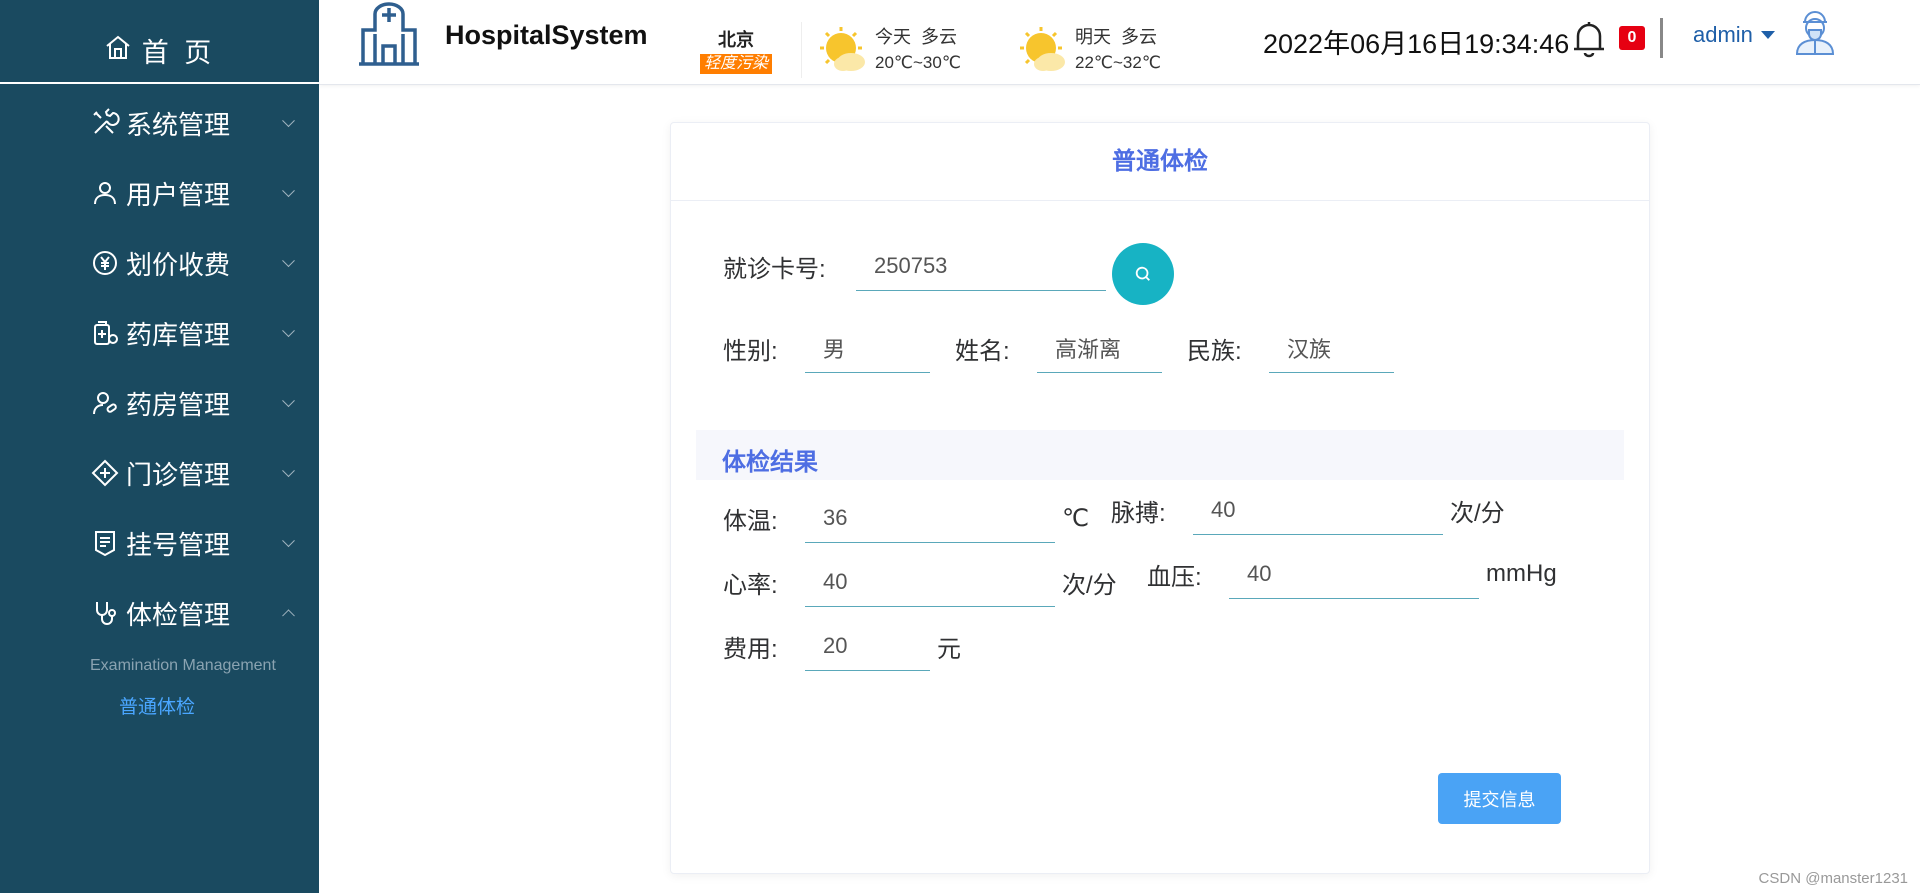 The height and width of the screenshot is (893, 1920). Describe the element at coordinates (1632, 38) in the screenshot. I see `notification-count-badge: 0` at that location.